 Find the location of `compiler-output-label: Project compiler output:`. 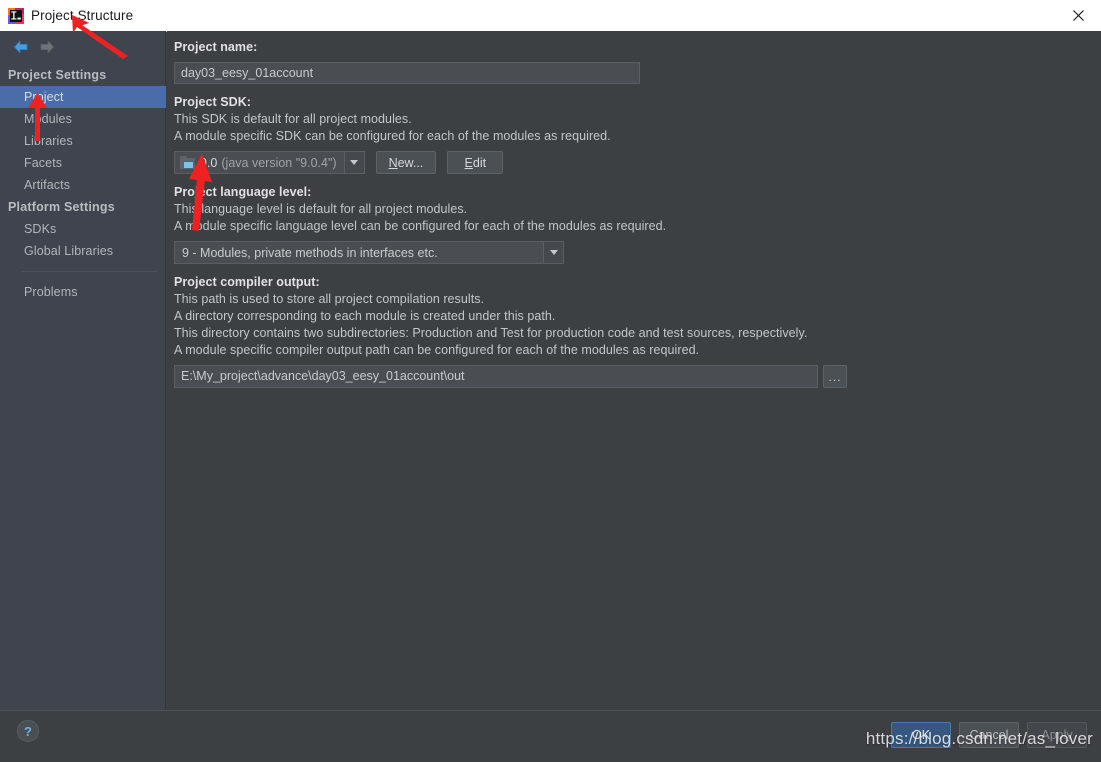

compiler-output-label: Project compiler output: is located at coordinates (247, 282).